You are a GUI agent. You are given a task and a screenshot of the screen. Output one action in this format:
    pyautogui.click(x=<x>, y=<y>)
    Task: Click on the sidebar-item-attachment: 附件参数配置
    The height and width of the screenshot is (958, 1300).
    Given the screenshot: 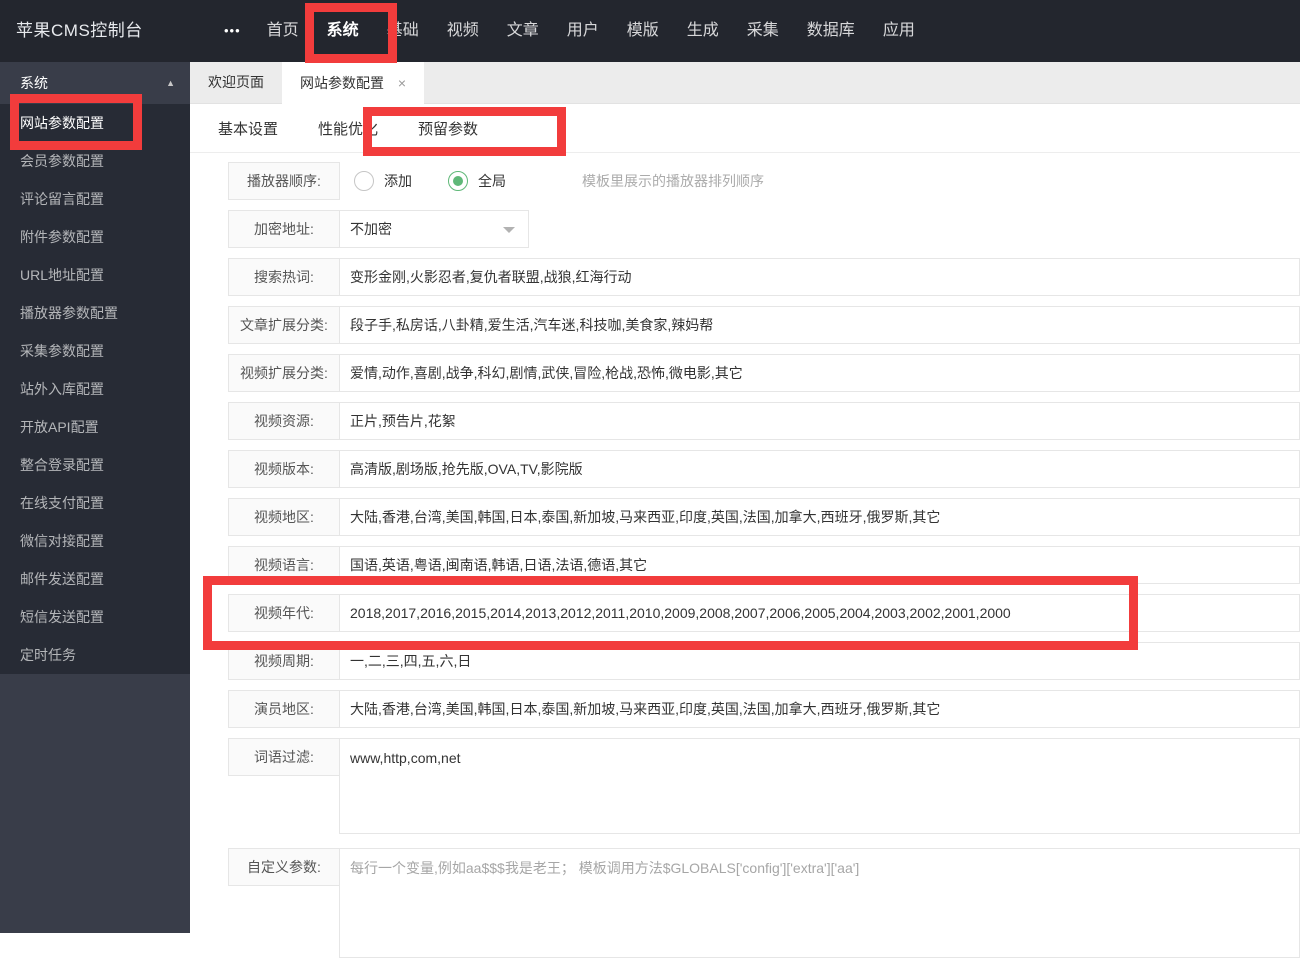 What is the action you would take?
    pyautogui.click(x=95, y=237)
    